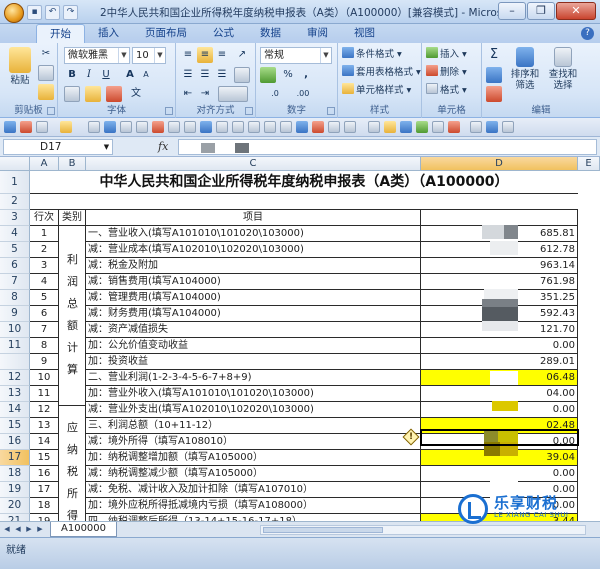  What do you see at coordinates (253, 458) in the screenshot?
I see `item-cell: 加：纳税调整增加额（填写A105000）` at bounding box center [253, 458].